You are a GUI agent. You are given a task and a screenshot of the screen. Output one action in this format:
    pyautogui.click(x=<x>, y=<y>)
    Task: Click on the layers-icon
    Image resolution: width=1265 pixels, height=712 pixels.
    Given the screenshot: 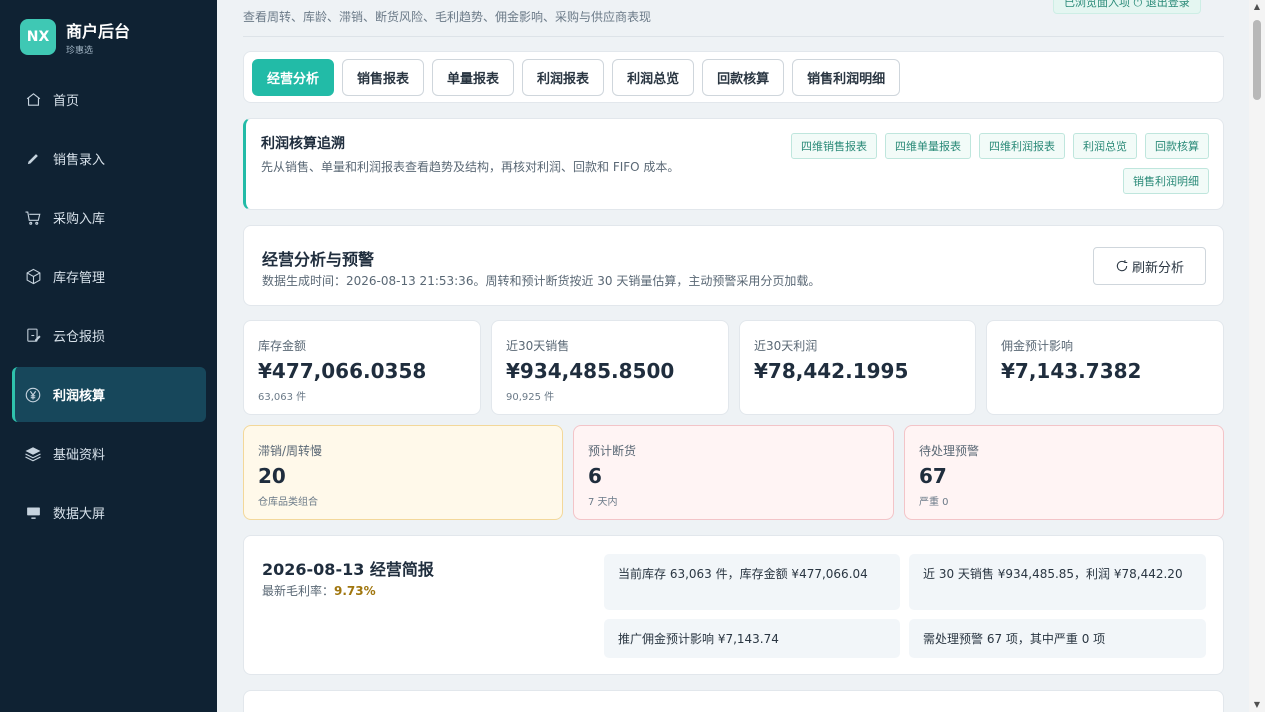 What is the action you would take?
    pyautogui.click(x=33, y=454)
    